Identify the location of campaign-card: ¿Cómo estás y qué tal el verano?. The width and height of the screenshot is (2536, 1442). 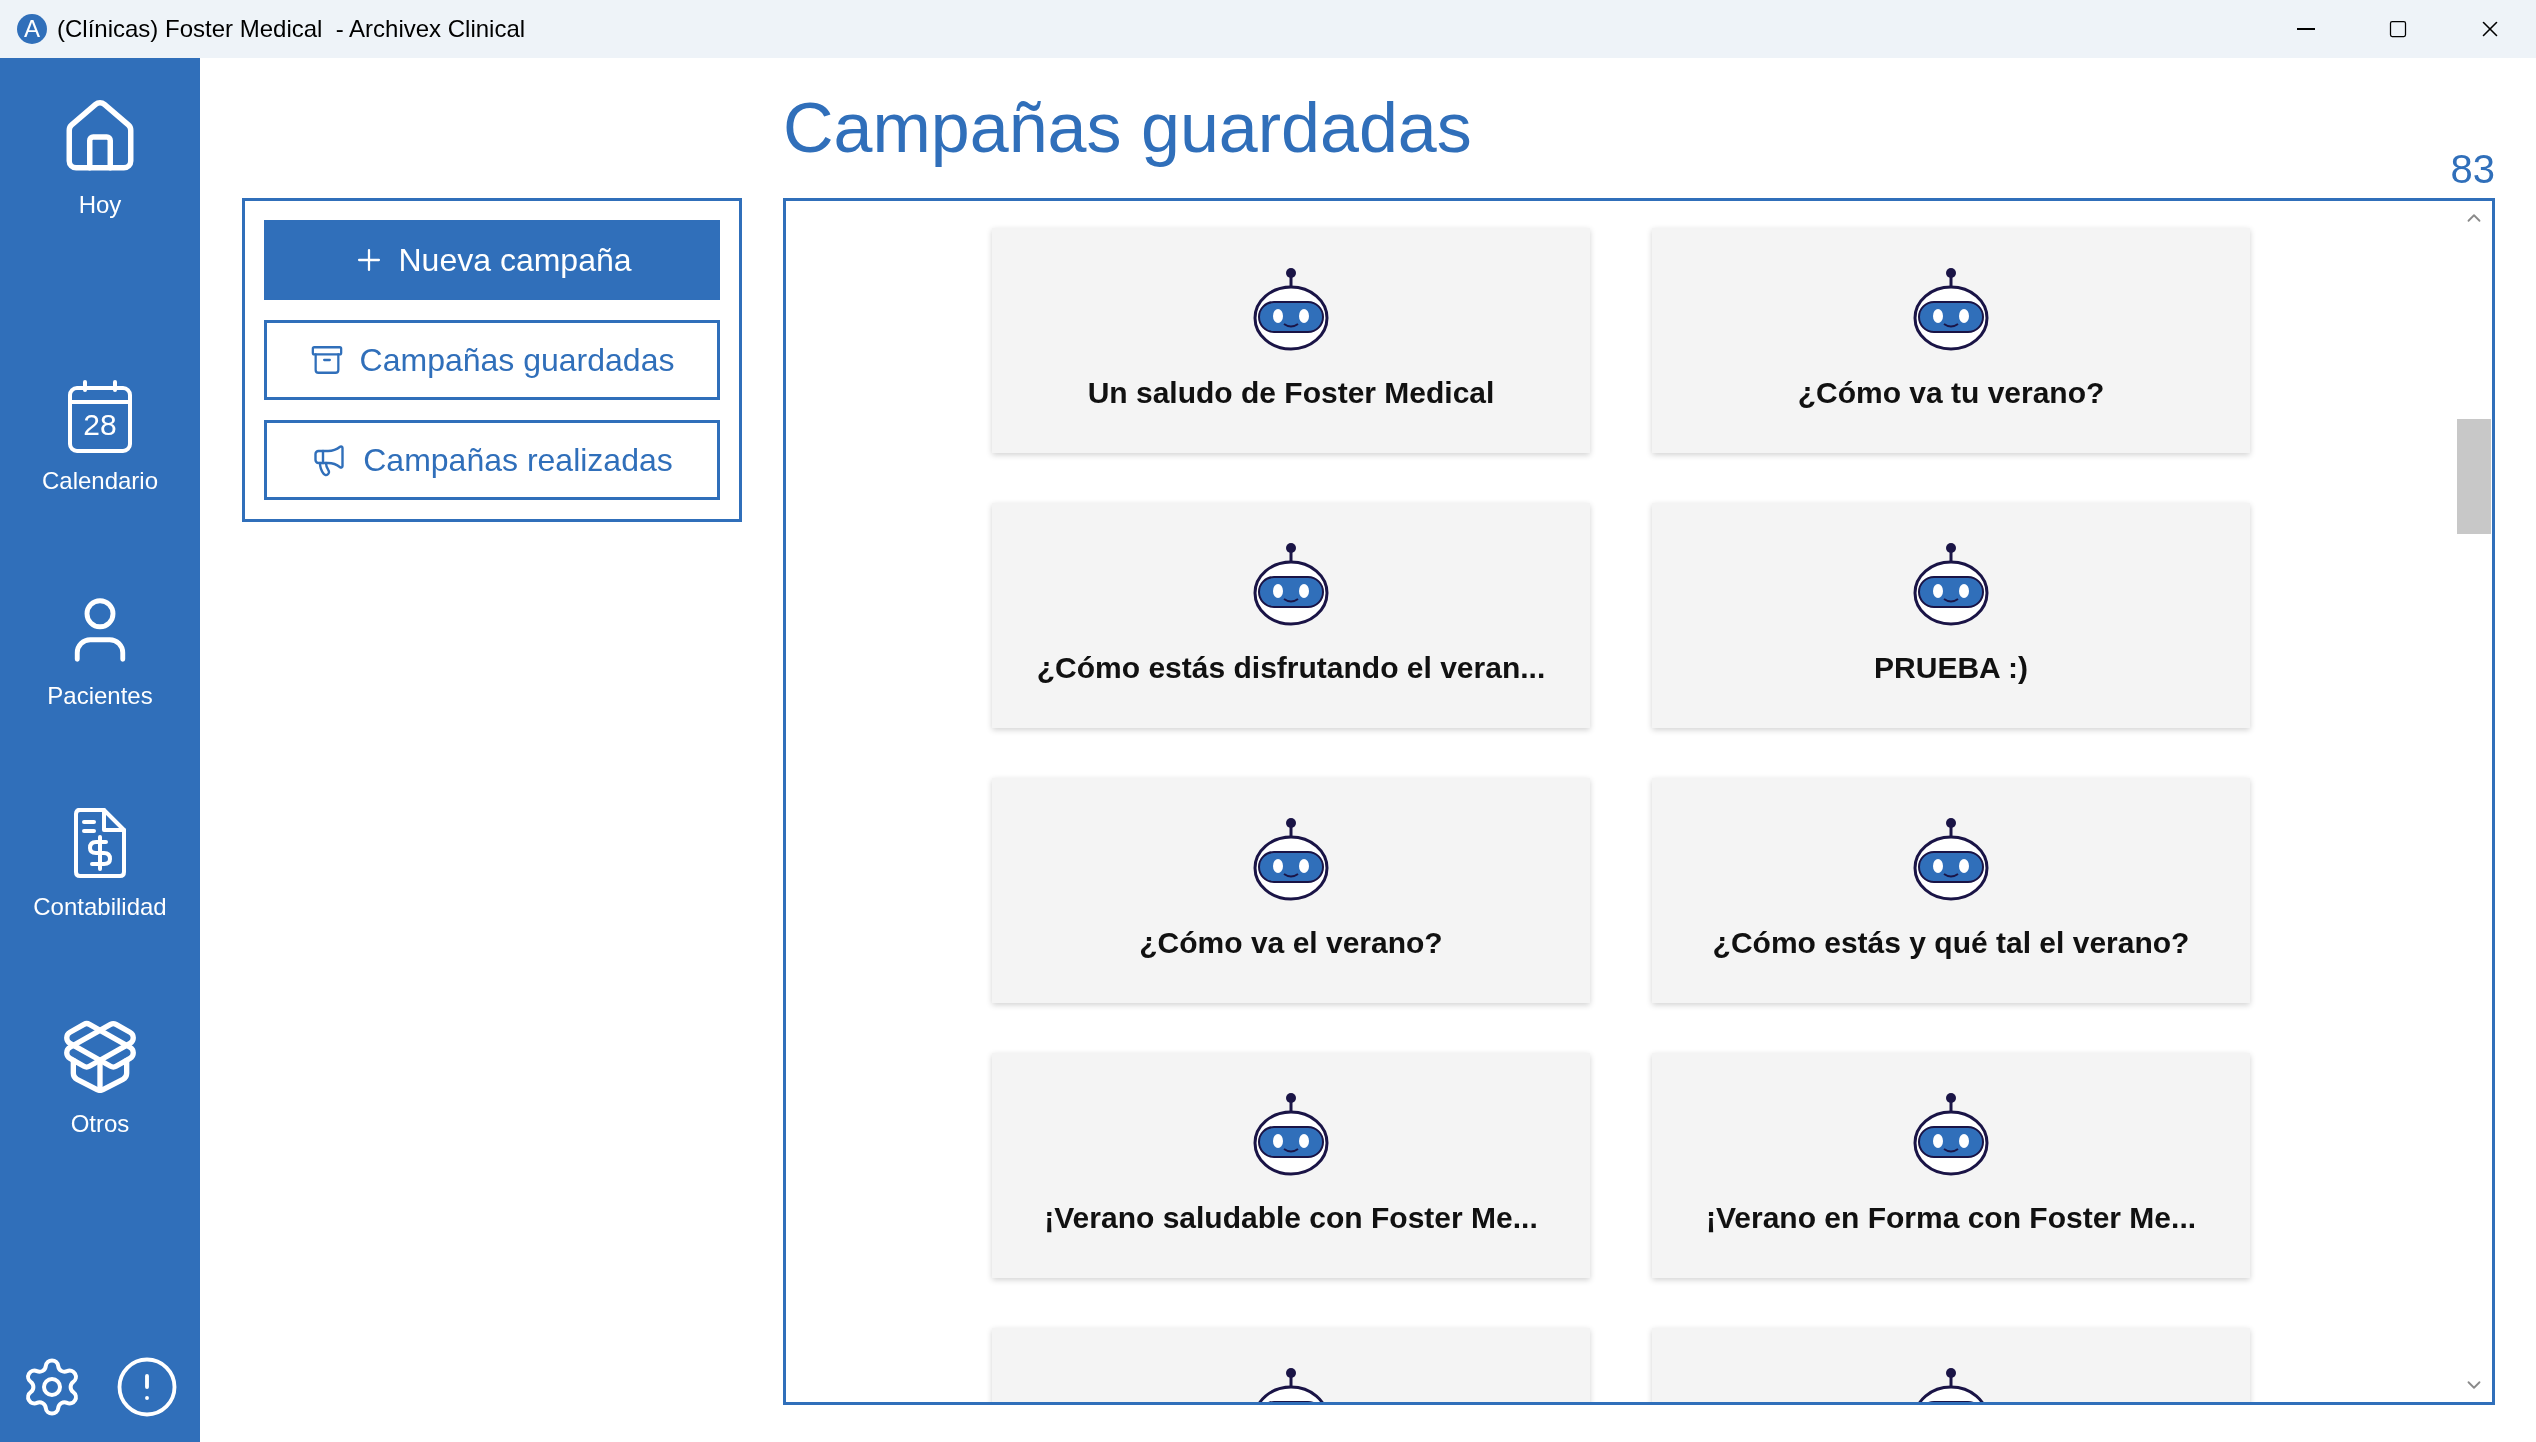
(1951, 890).